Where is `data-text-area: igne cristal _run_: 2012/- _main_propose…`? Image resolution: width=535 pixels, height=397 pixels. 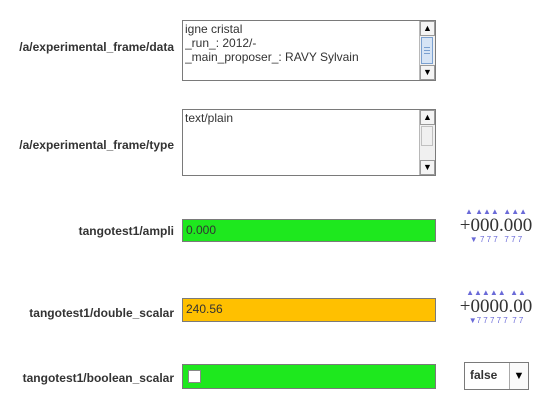
data-text-area: igne cristal _run_: 2012/- _main_propose… is located at coordinates (309, 50).